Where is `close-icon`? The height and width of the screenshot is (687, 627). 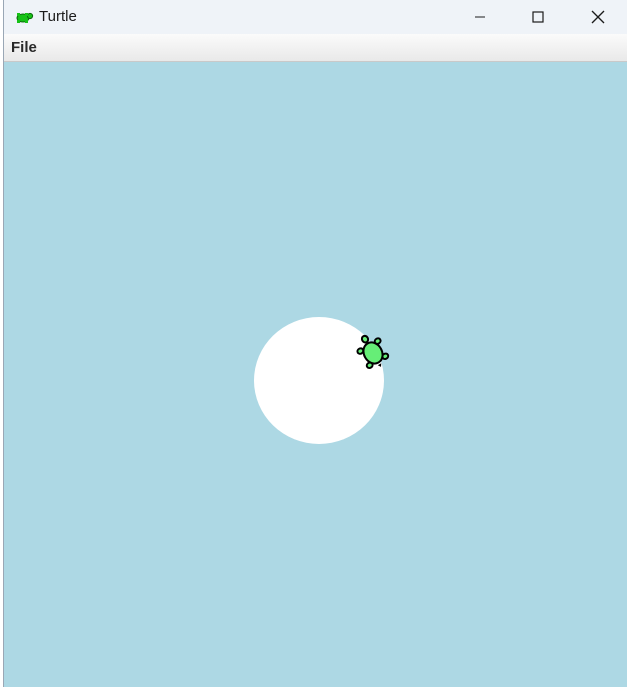 close-icon is located at coordinates (598, 17).